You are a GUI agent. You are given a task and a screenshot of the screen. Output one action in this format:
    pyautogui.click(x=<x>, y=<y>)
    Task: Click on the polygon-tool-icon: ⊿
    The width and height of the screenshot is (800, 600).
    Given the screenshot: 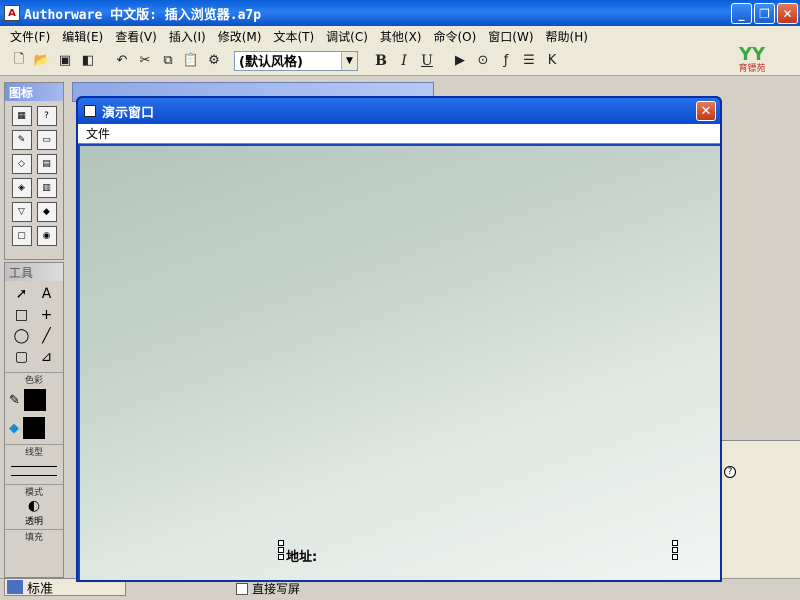 What is the action you would take?
    pyautogui.click(x=46, y=357)
    